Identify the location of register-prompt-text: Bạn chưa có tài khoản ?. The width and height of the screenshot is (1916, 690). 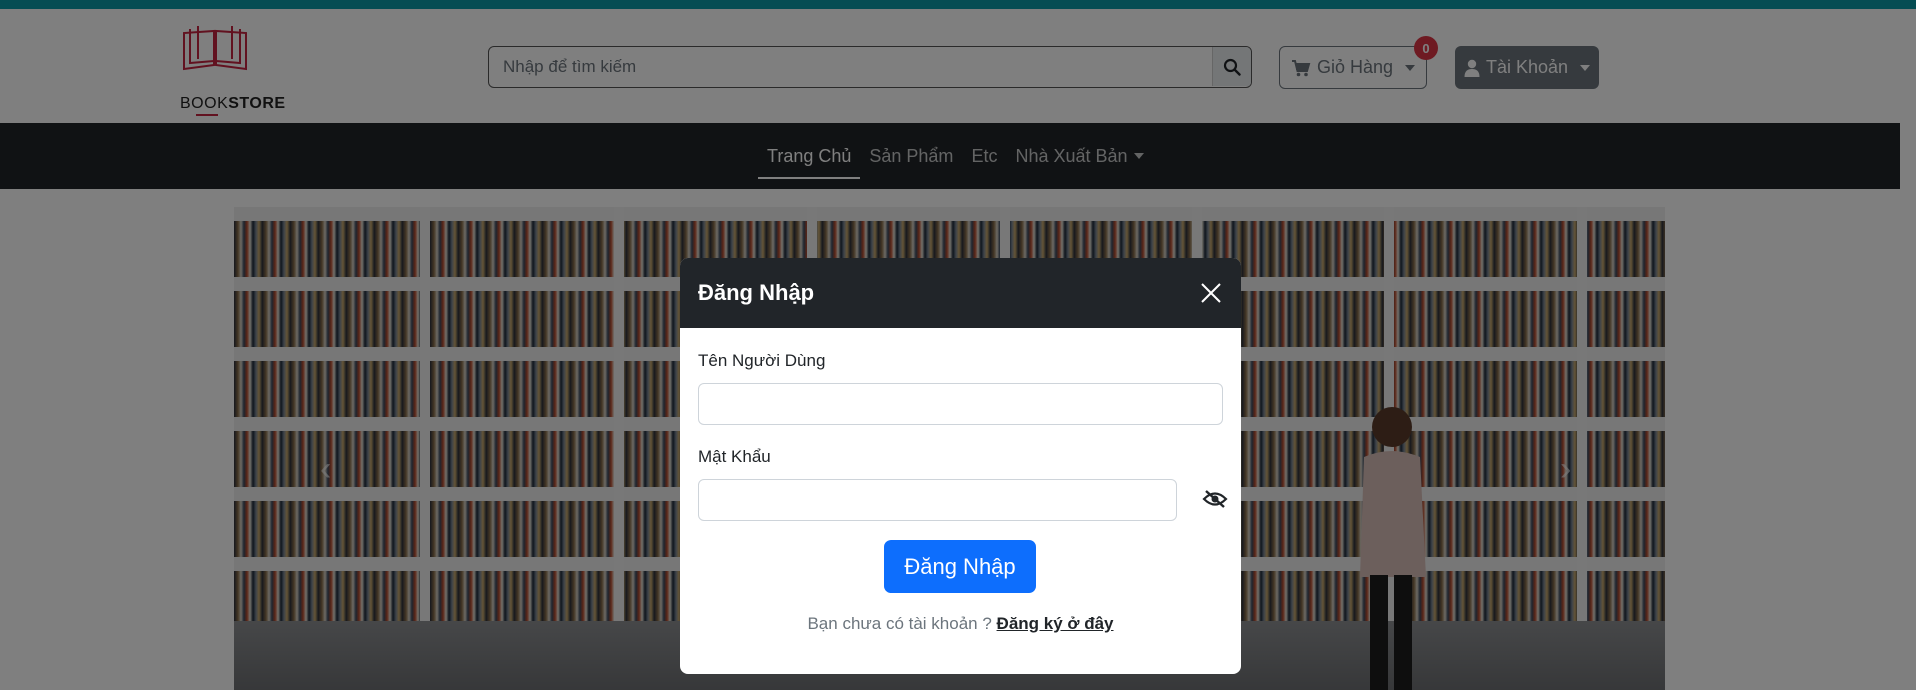
(899, 623).